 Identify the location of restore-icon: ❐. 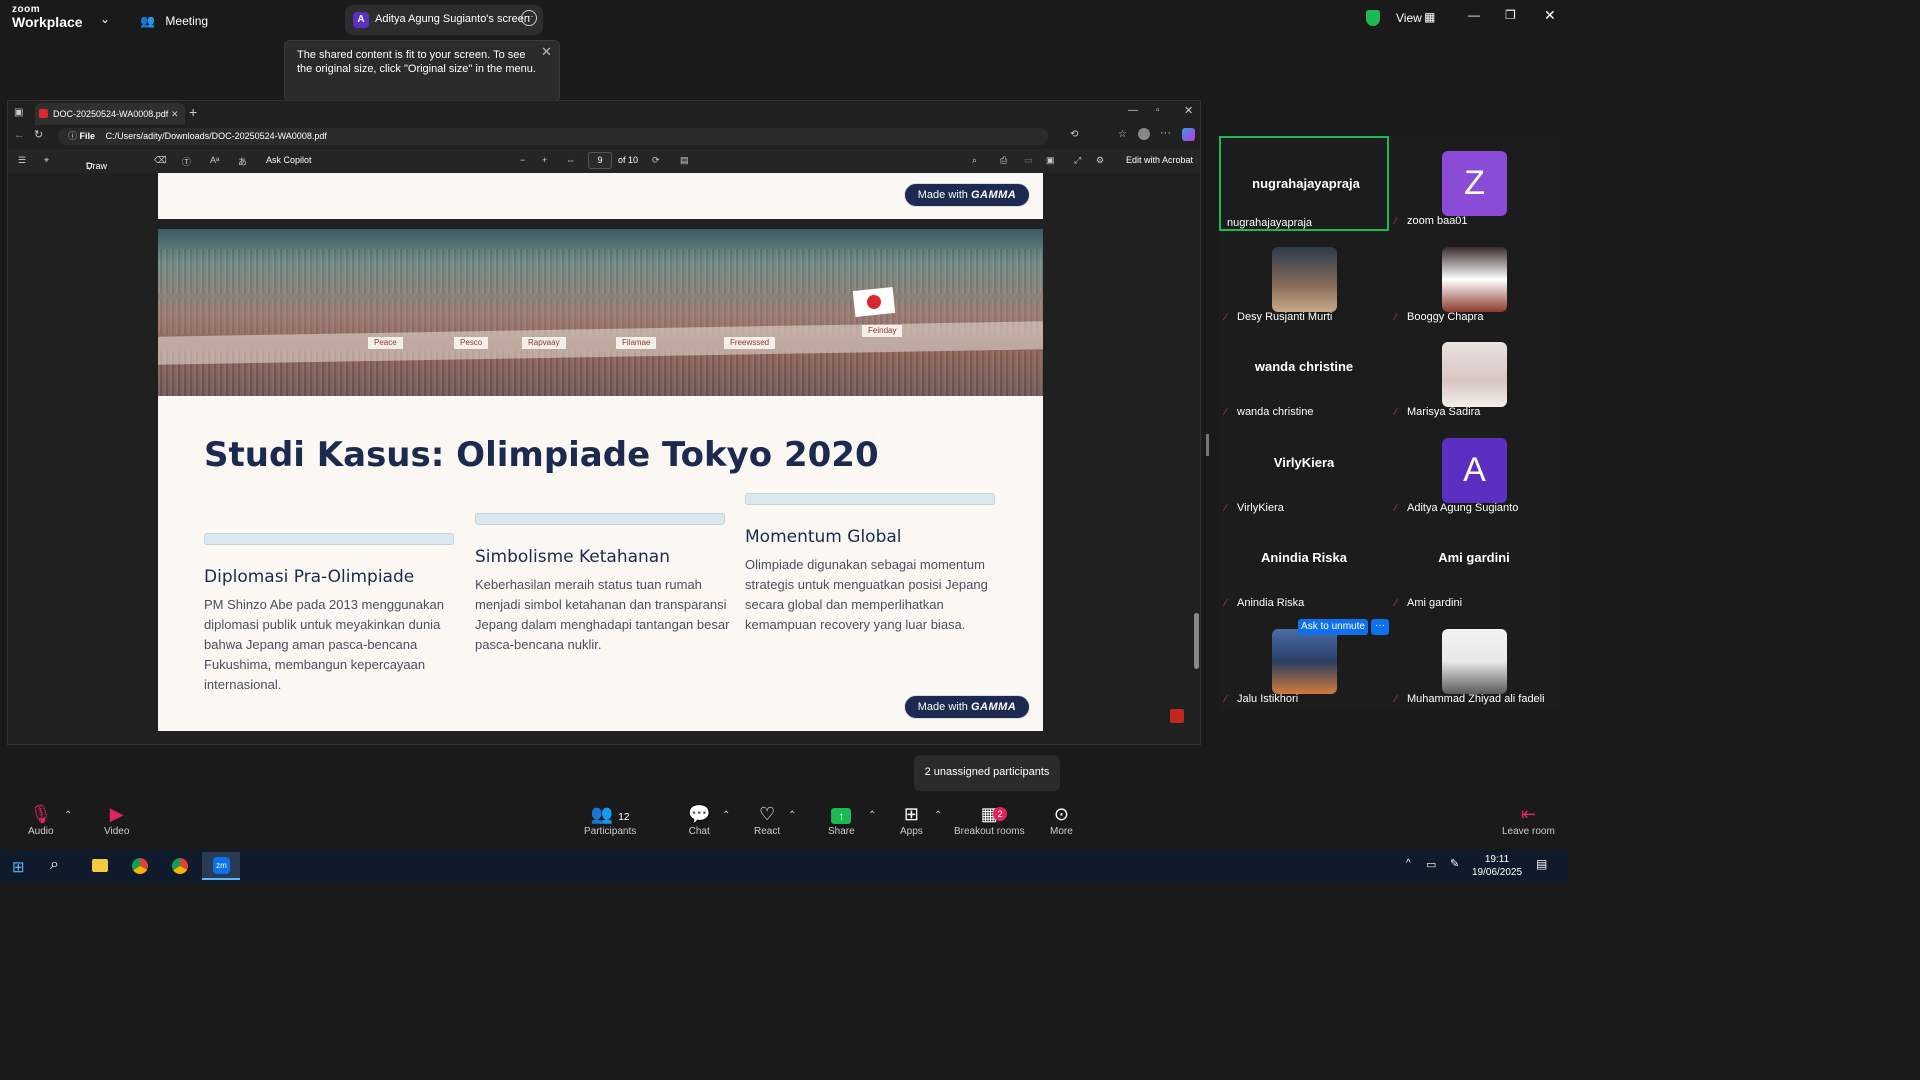
(1510, 15).